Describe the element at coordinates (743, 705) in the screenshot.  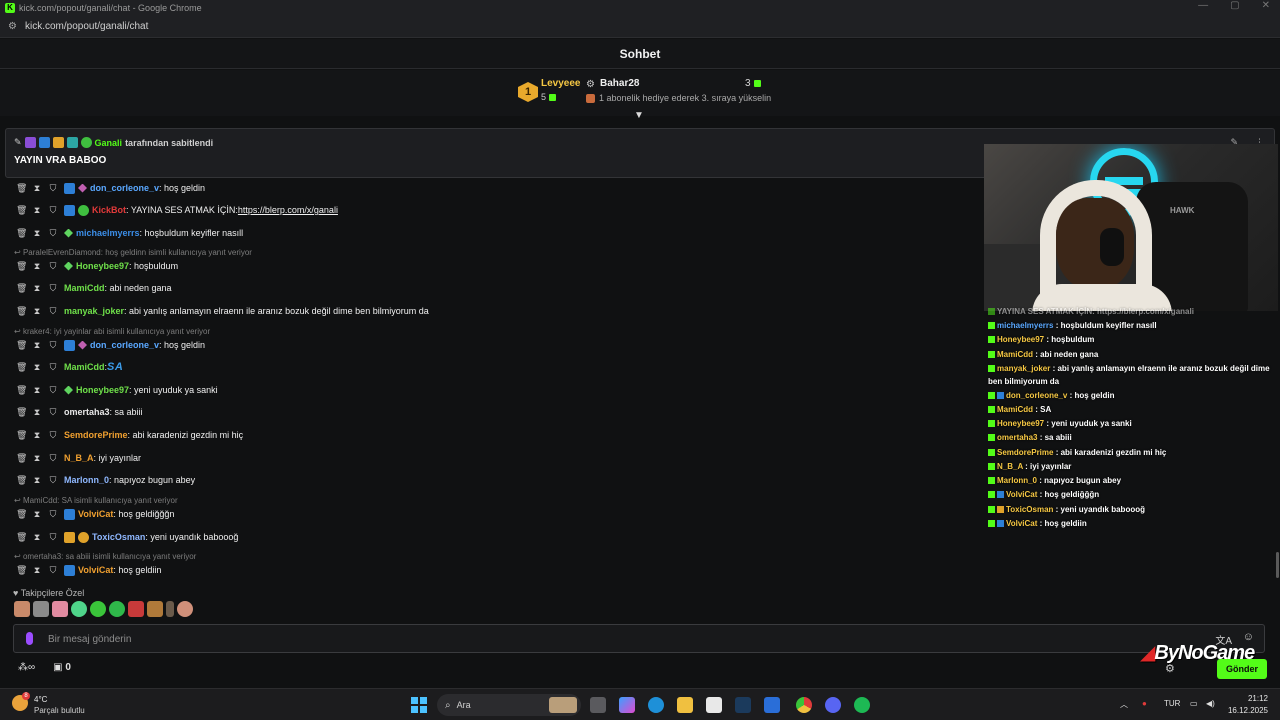
I see `steam-icon` at that location.